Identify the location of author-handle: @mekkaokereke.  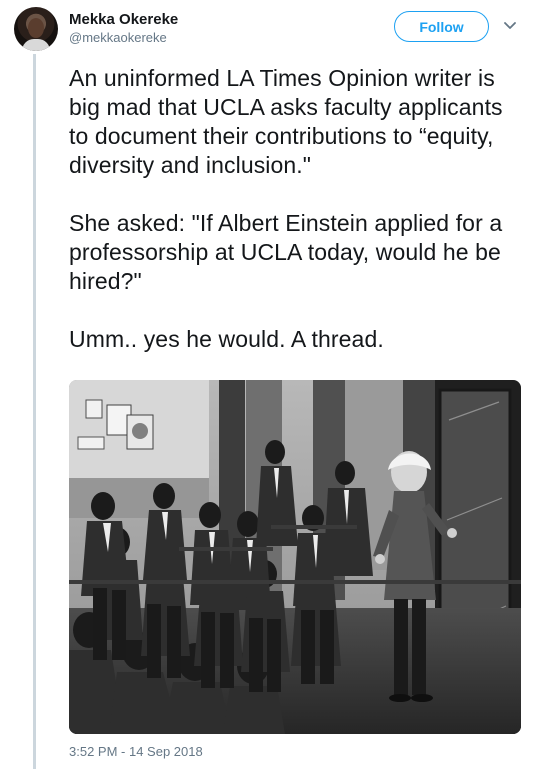
(118, 38).